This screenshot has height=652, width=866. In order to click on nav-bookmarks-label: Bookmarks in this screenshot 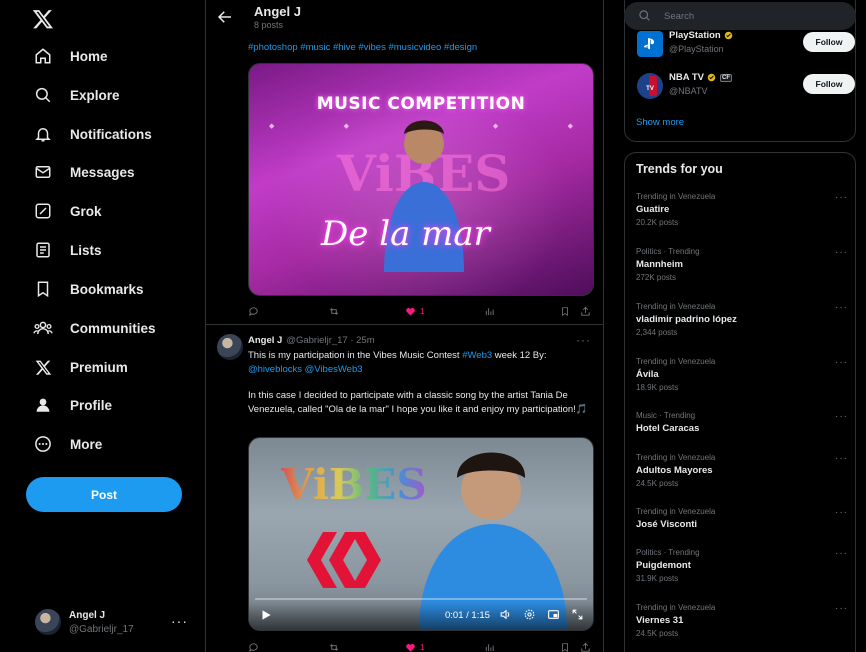, I will do `click(107, 289)`.